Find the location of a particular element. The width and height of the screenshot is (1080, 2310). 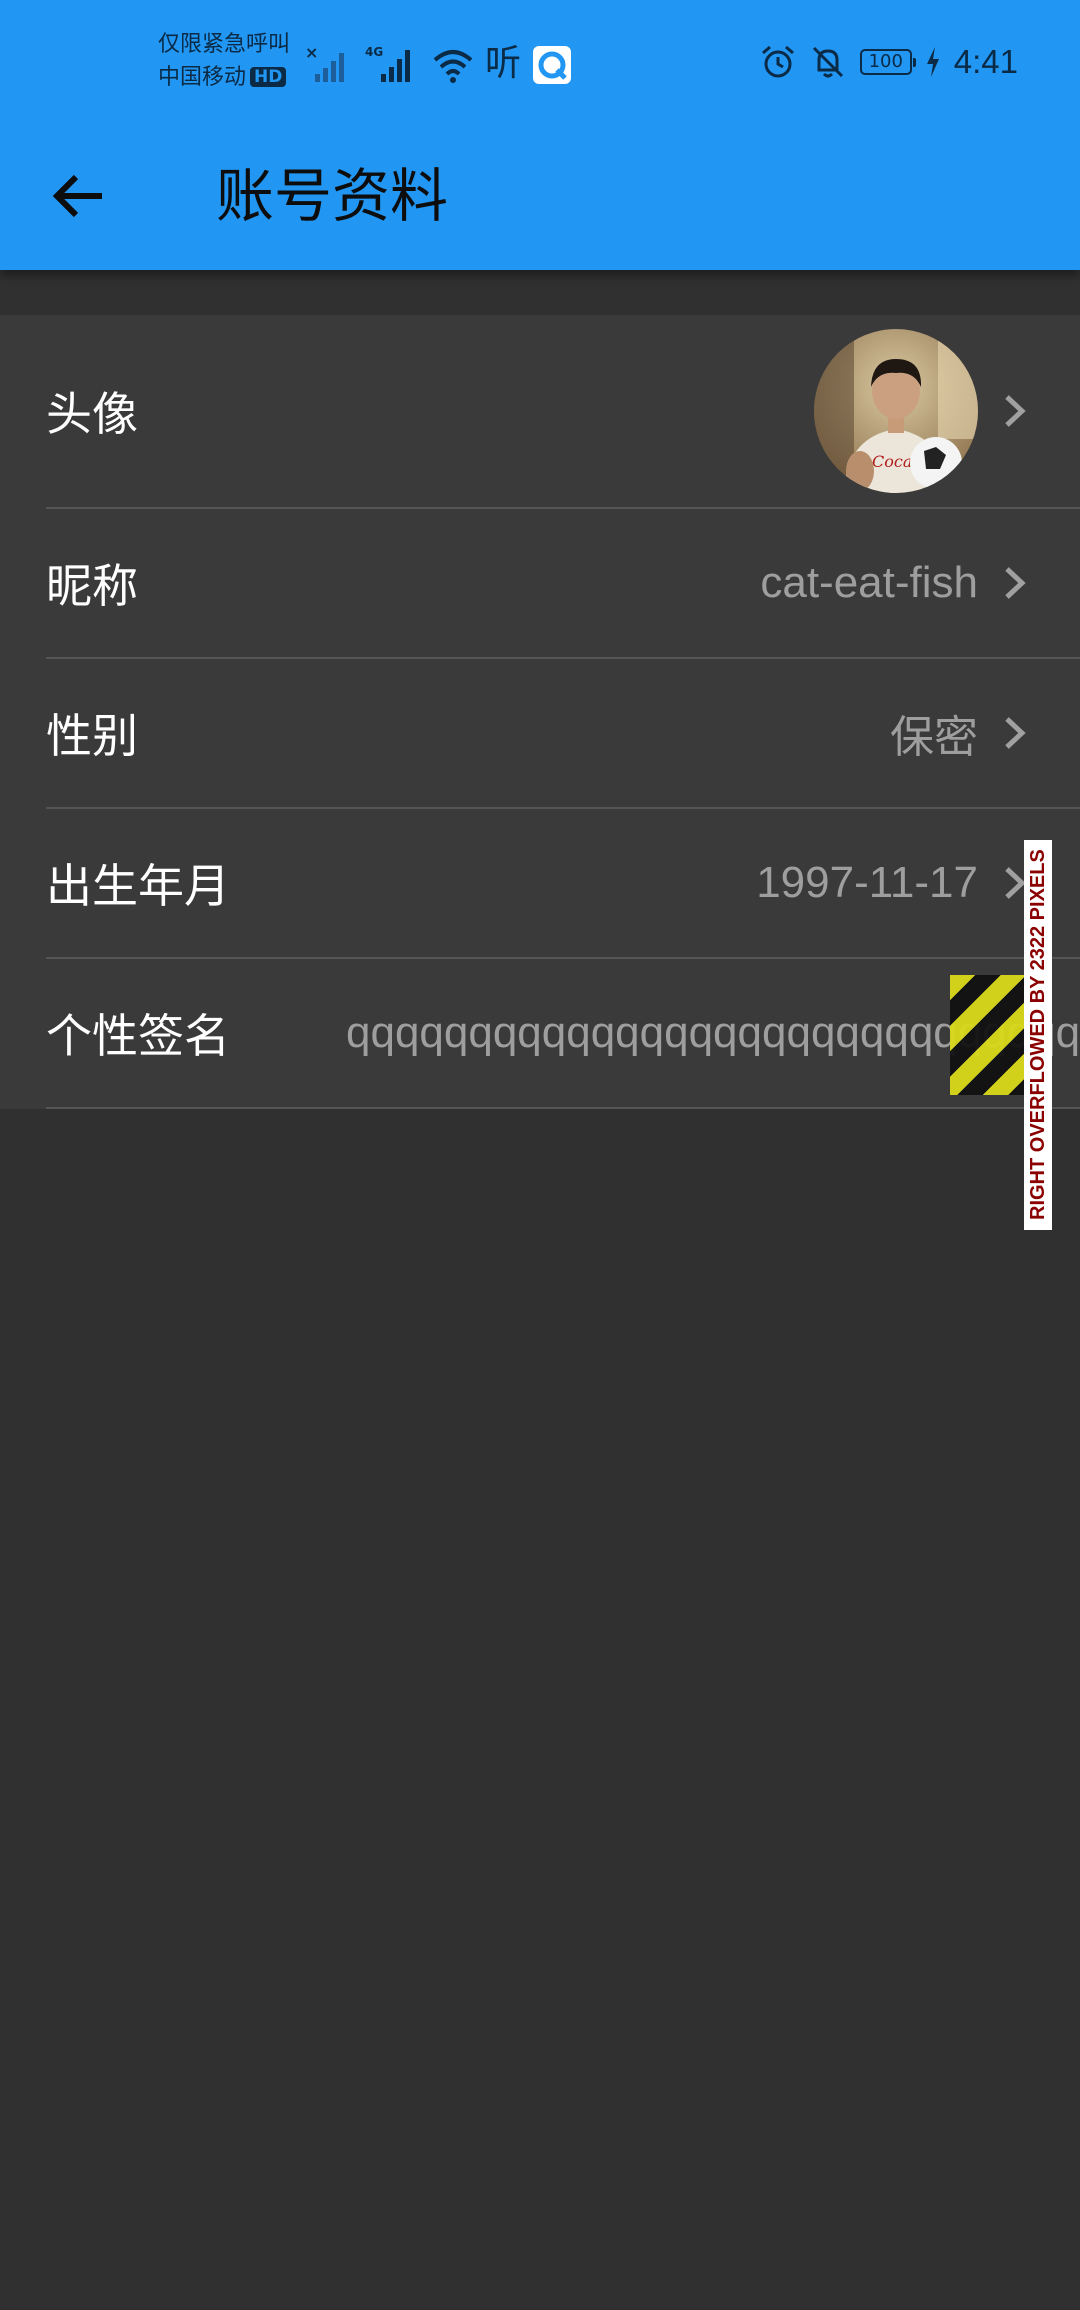

signature-row: 个性签名 qqqqqqqqqqqqqqqqqqqqqqqqqqqqqqqqqq is located at coordinates (563, 1034).